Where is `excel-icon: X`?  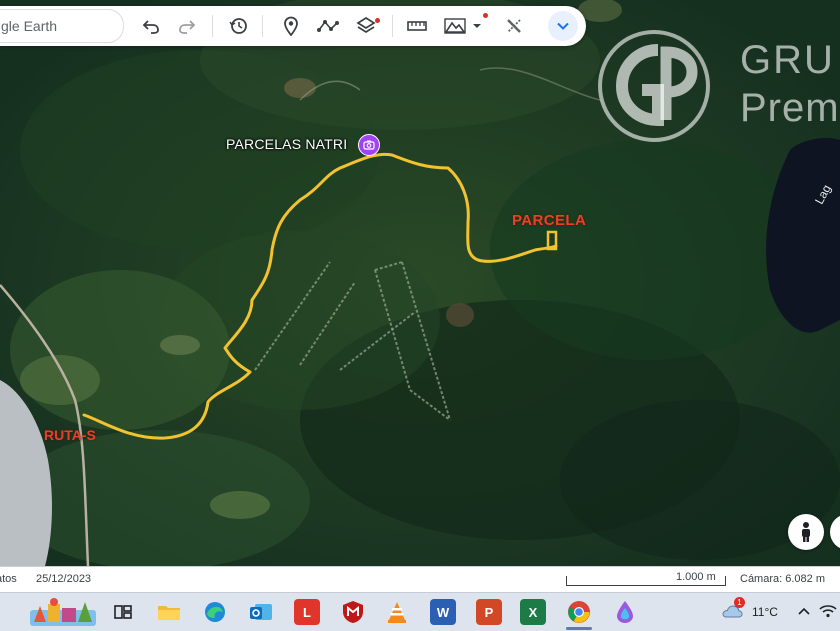 excel-icon: X is located at coordinates (533, 612).